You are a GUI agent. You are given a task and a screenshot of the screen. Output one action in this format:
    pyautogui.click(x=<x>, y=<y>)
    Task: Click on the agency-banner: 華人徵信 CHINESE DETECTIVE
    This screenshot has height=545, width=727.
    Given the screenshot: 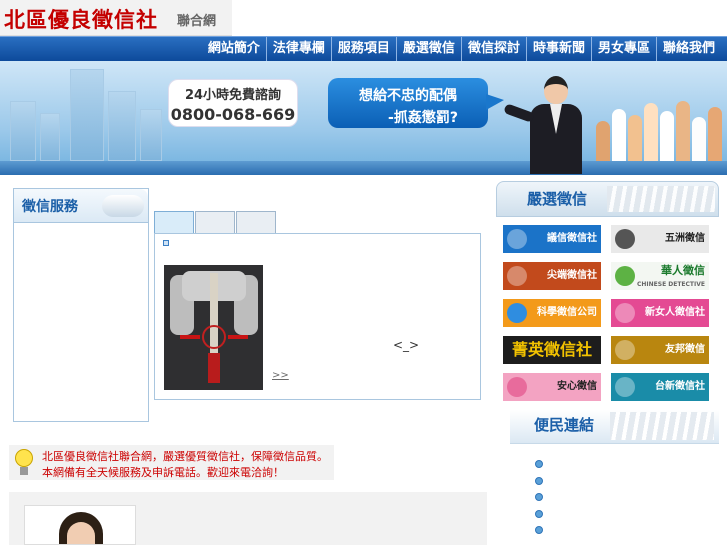 What is the action you would take?
    pyautogui.click(x=660, y=276)
    